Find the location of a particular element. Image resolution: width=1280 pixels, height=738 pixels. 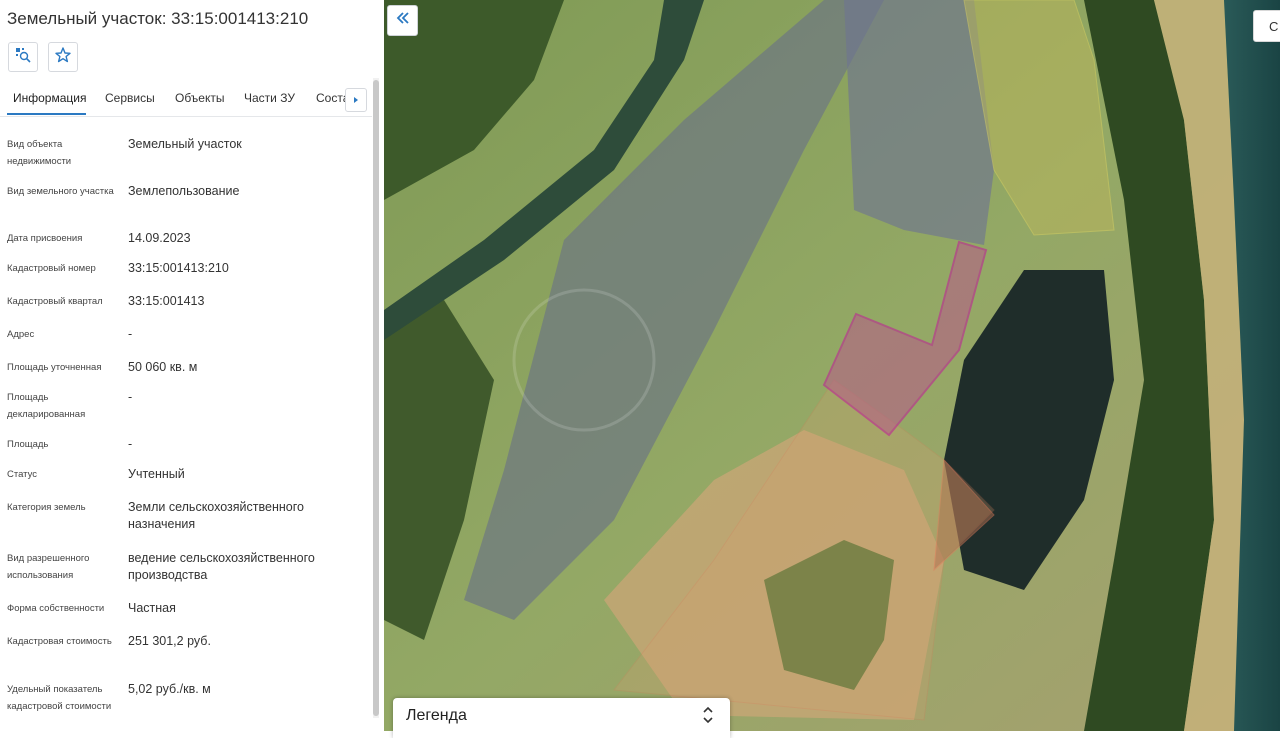

field-value: 5,02 руб./кв. м is located at coordinates (169, 689).